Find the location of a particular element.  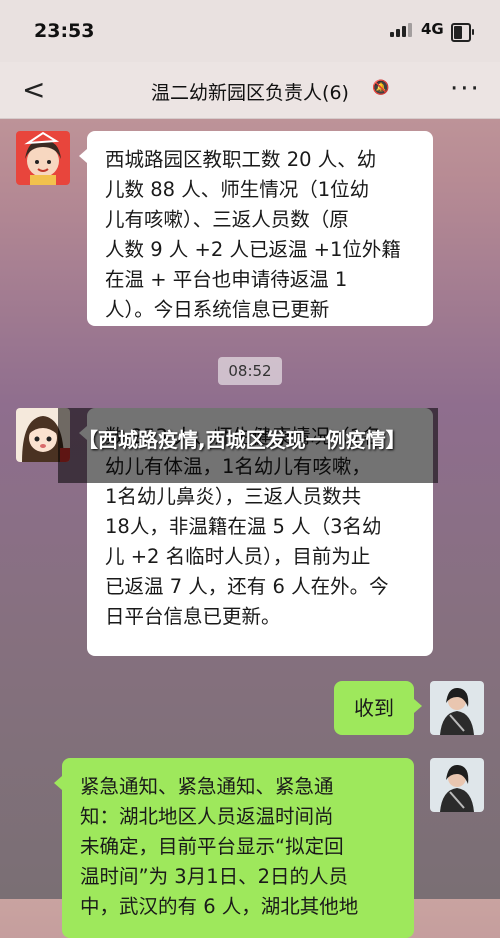

message-timestamp: 08:52 is located at coordinates (250, 371).